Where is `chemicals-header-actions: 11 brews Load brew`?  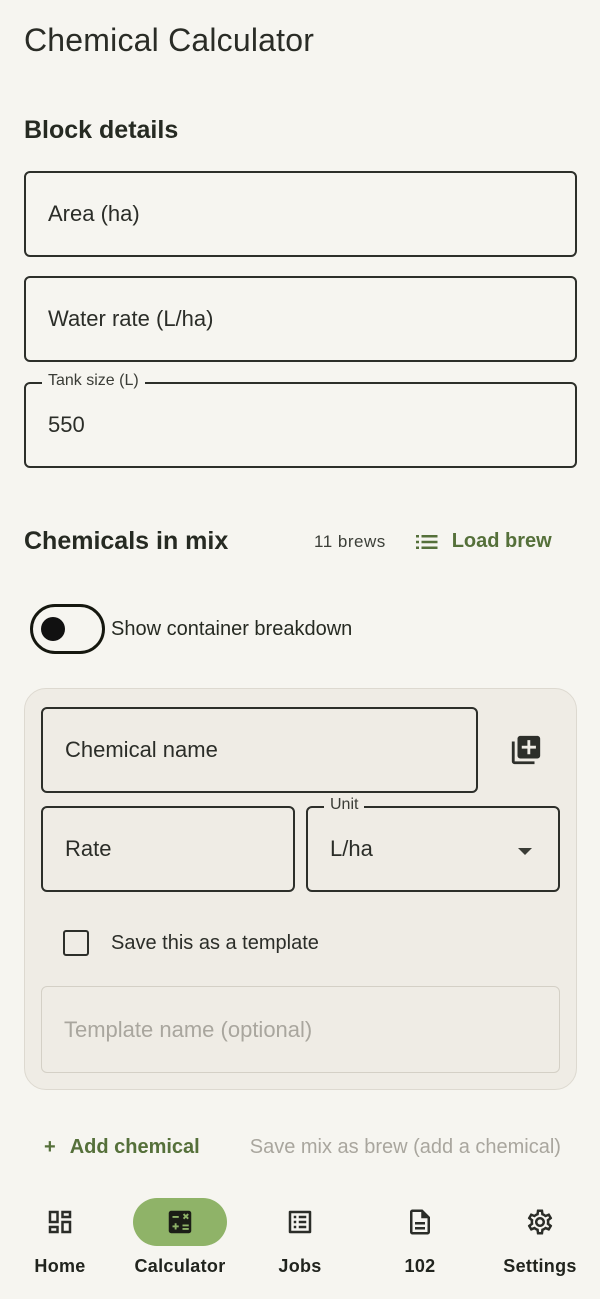 chemicals-header-actions: 11 brews Load brew is located at coordinates (433, 541).